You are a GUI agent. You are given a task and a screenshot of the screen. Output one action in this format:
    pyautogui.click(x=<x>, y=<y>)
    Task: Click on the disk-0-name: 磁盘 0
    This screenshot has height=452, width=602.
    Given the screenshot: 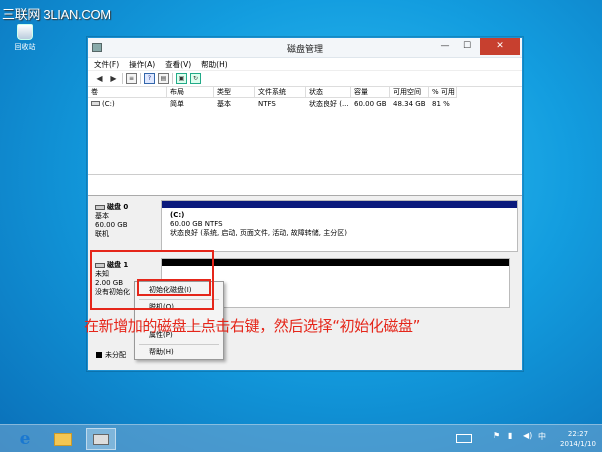 What is the action you would take?
    pyautogui.click(x=118, y=207)
    